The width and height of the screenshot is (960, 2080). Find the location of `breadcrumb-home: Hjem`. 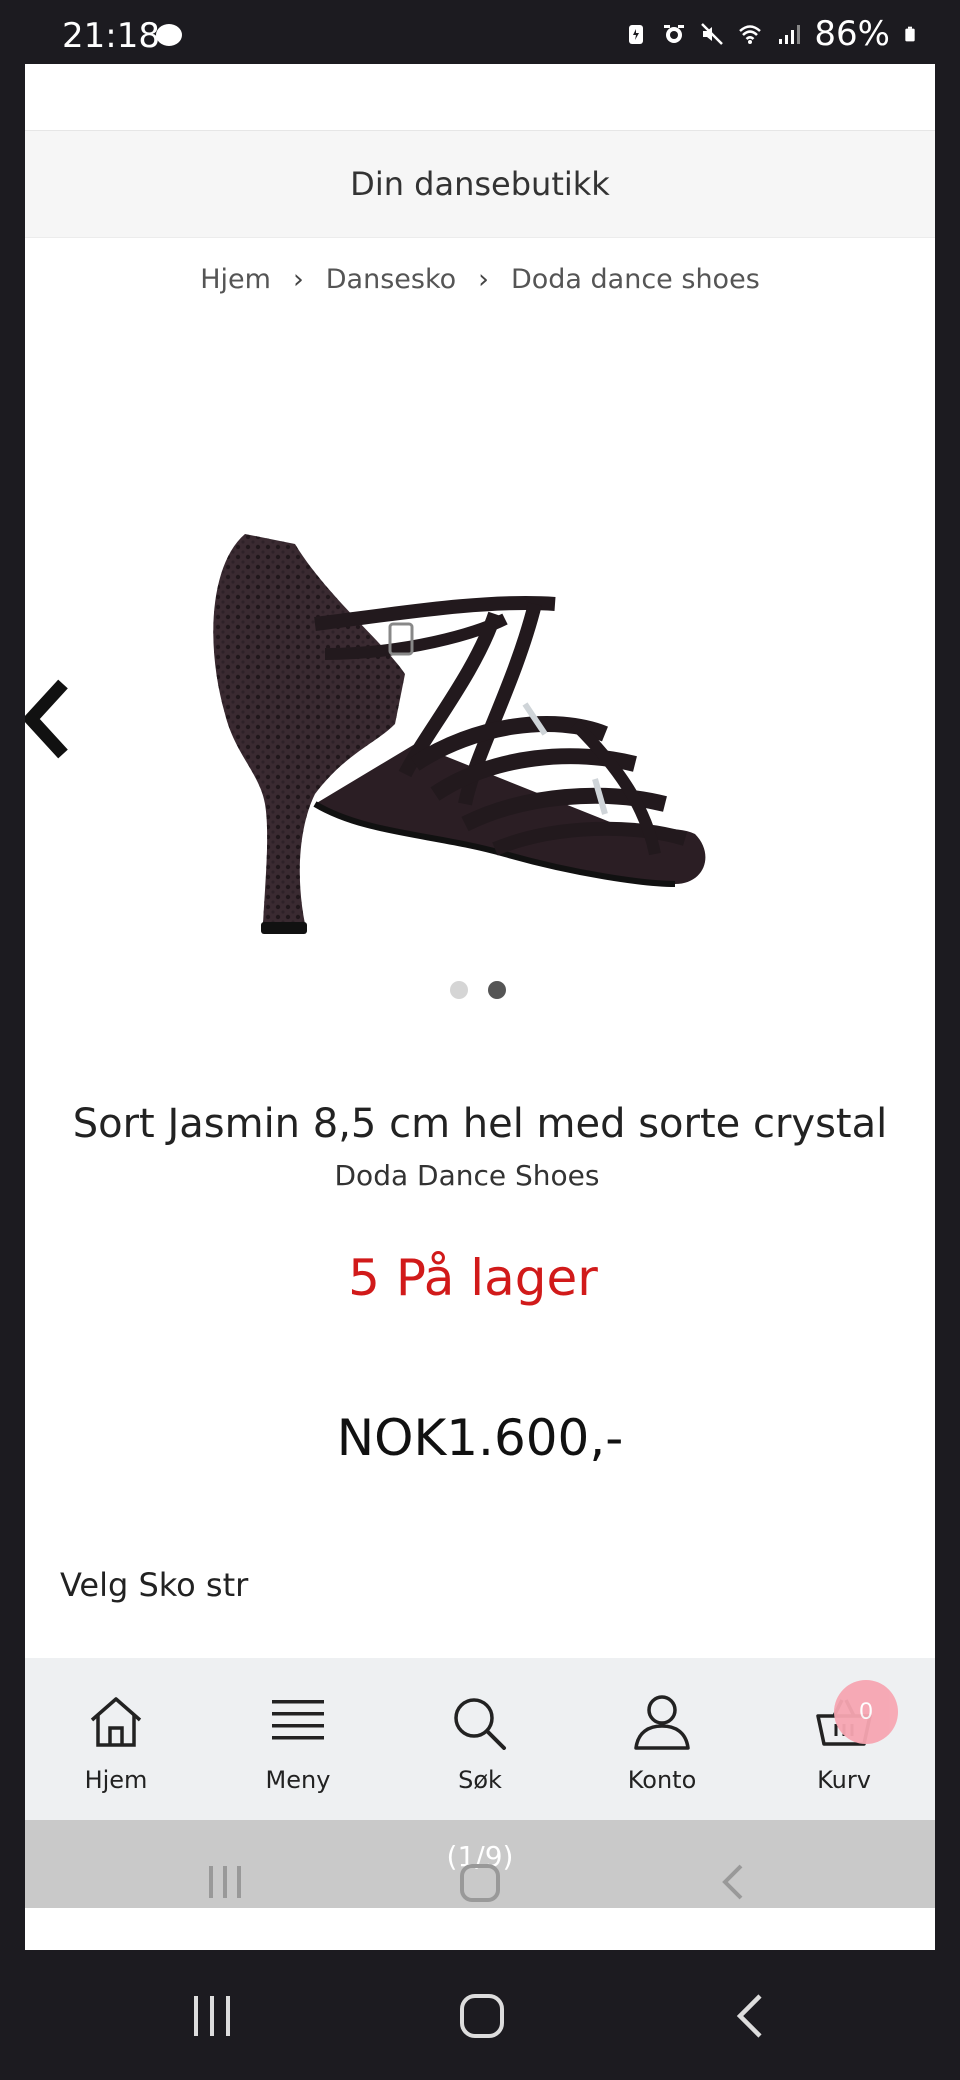

breadcrumb-home: Hjem is located at coordinates (235, 279).